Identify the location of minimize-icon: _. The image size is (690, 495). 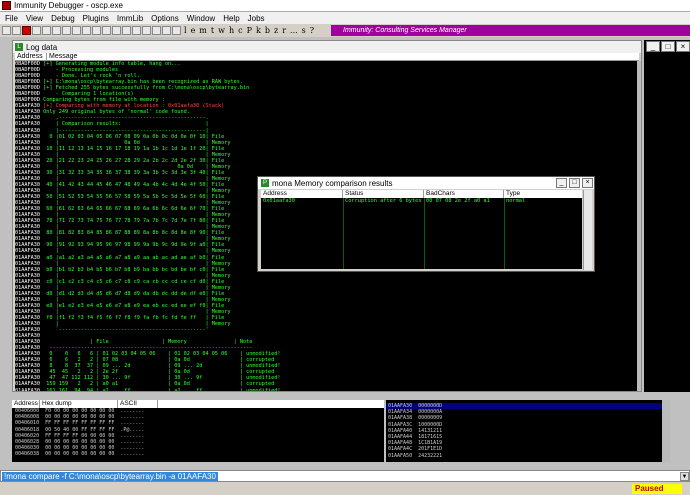
(653, 46).